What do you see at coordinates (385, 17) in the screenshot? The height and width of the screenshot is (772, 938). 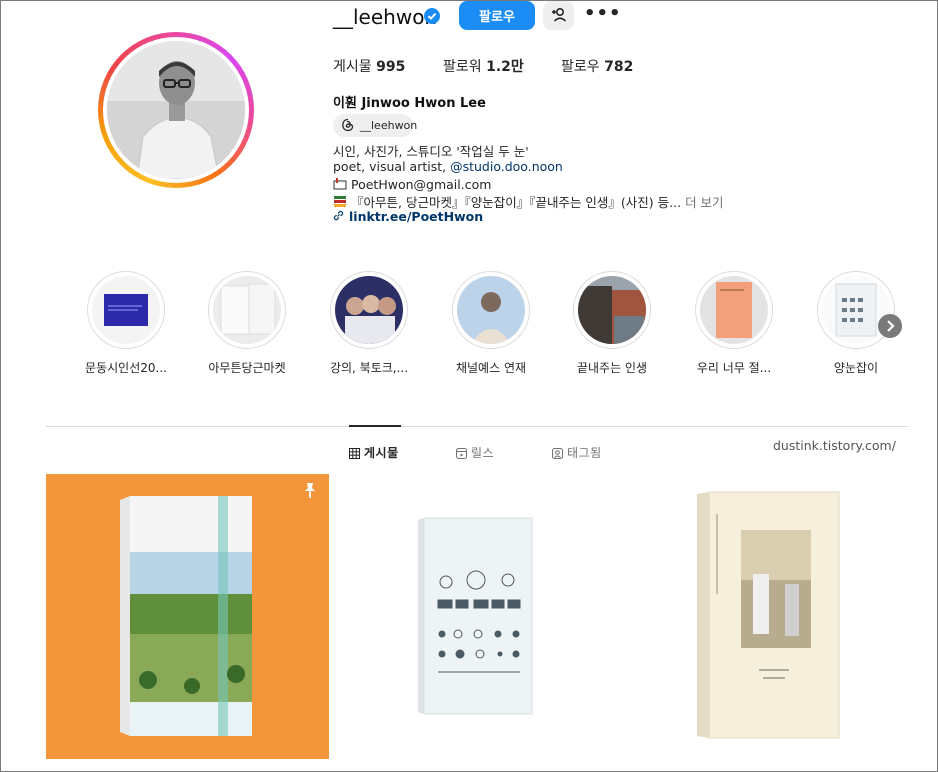 I see `username: __leehwon` at bounding box center [385, 17].